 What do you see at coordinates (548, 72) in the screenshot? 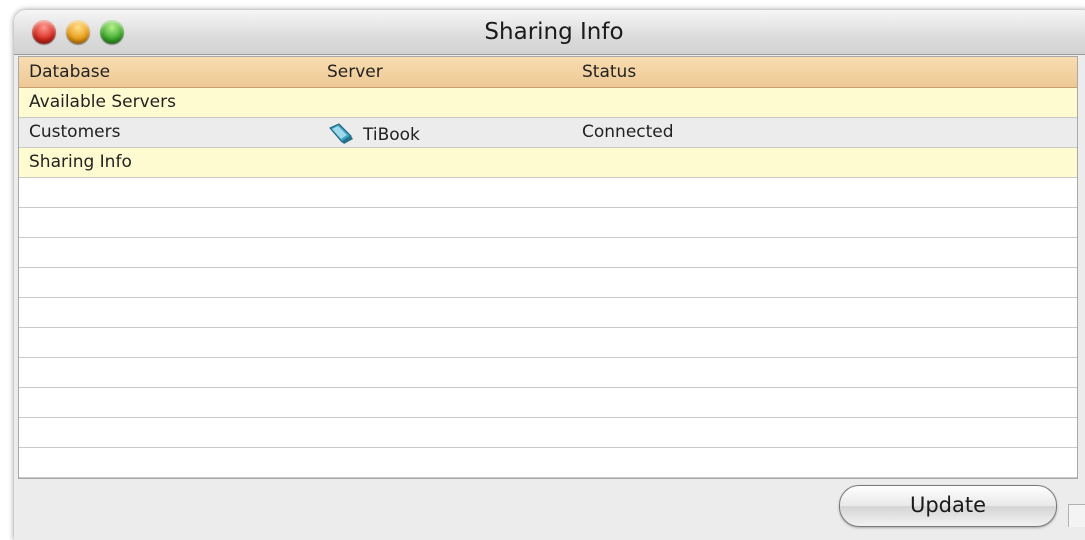
I see `table-header: Database Server Status` at bounding box center [548, 72].